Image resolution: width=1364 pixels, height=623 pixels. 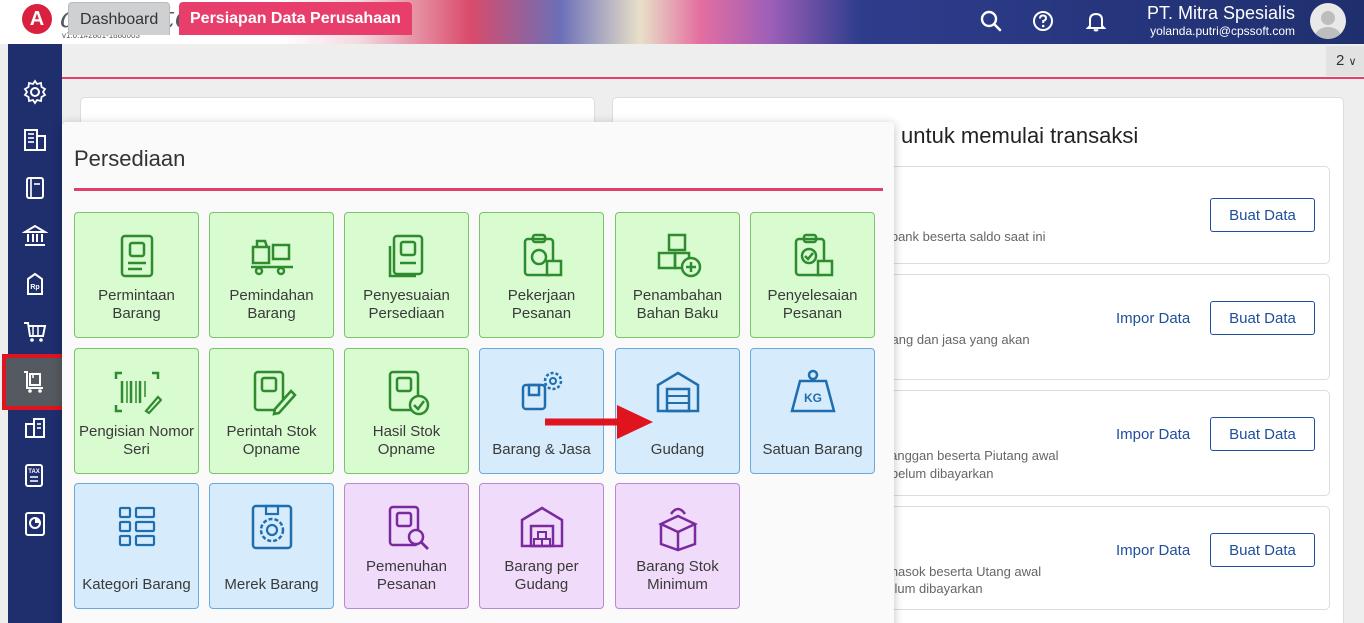 I want to click on tile-pemenuhan-pesanan: Pemenuhan Pesanan, so click(x=406, y=546).